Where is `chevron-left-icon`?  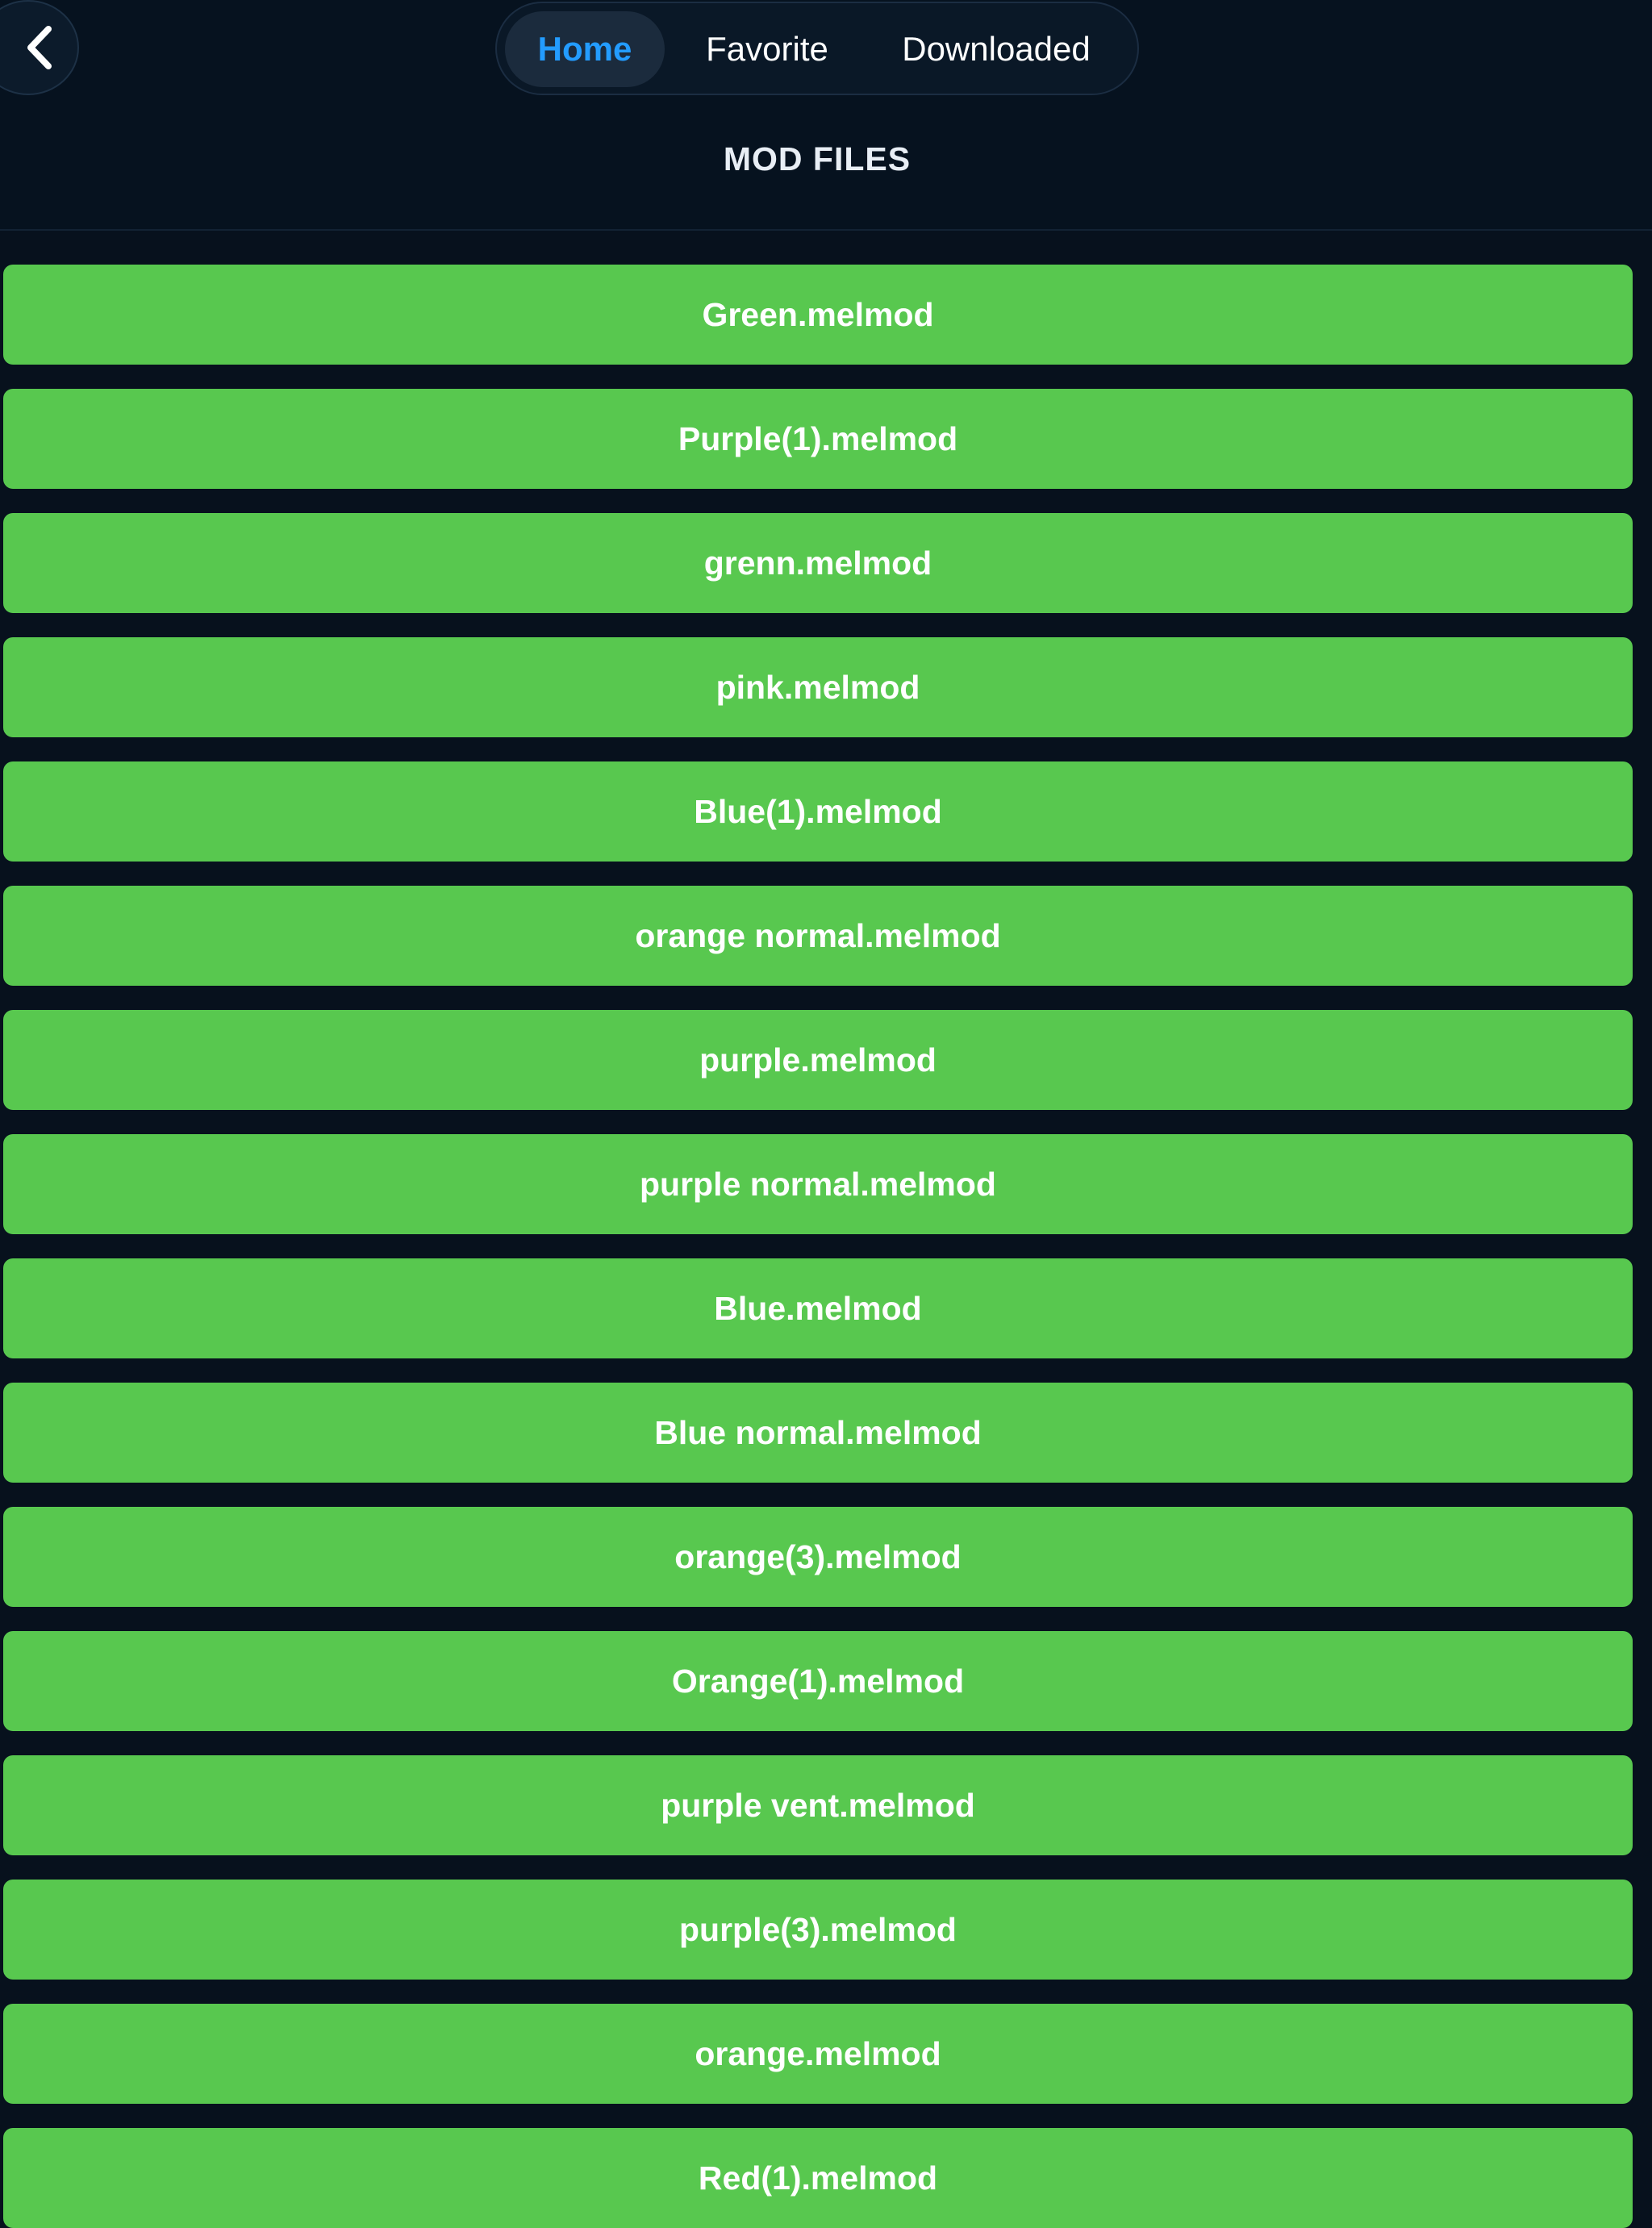
chevron-left-icon is located at coordinates (39, 47).